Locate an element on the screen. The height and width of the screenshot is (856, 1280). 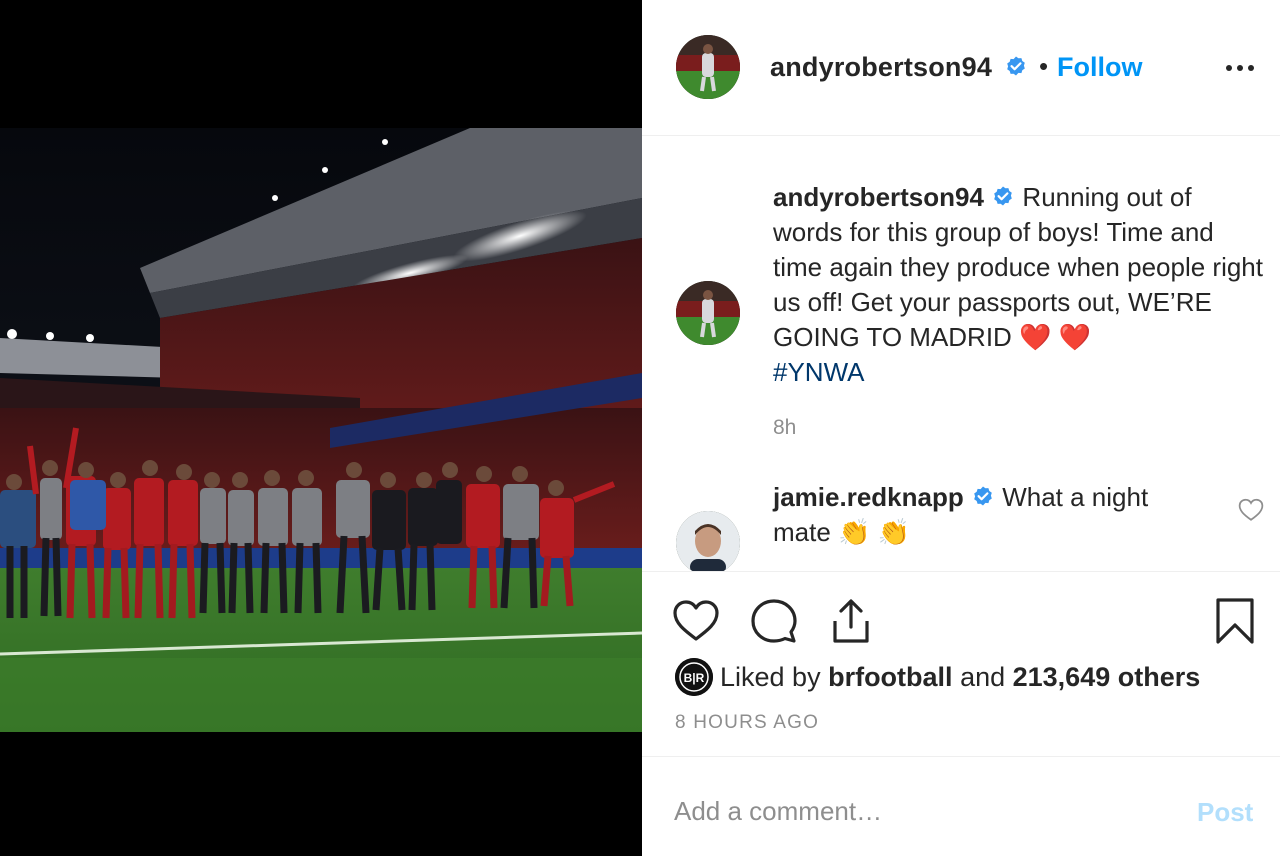
liked-by-text: Liked by brfootball and 213,649 others is located at coordinates (960, 677).